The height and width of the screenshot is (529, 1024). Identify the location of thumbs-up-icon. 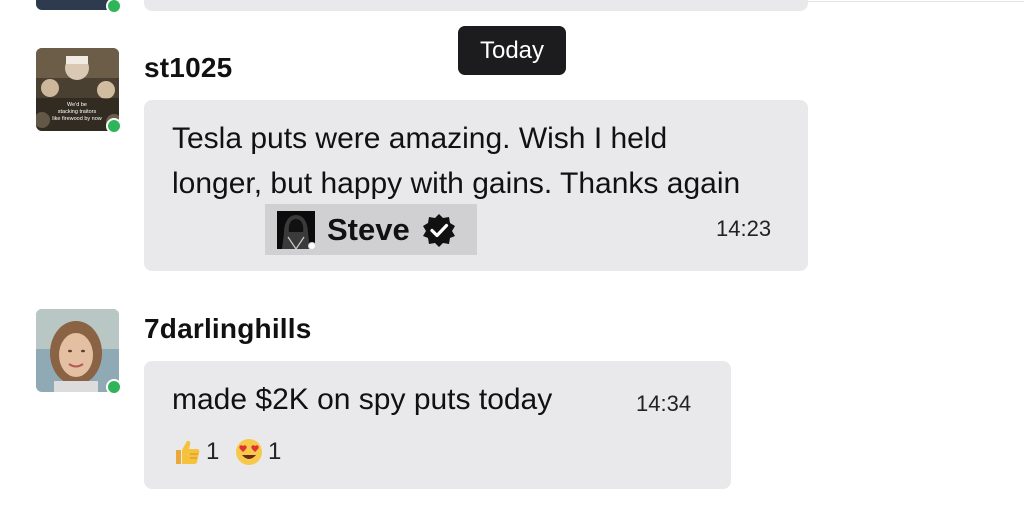
(188, 452).